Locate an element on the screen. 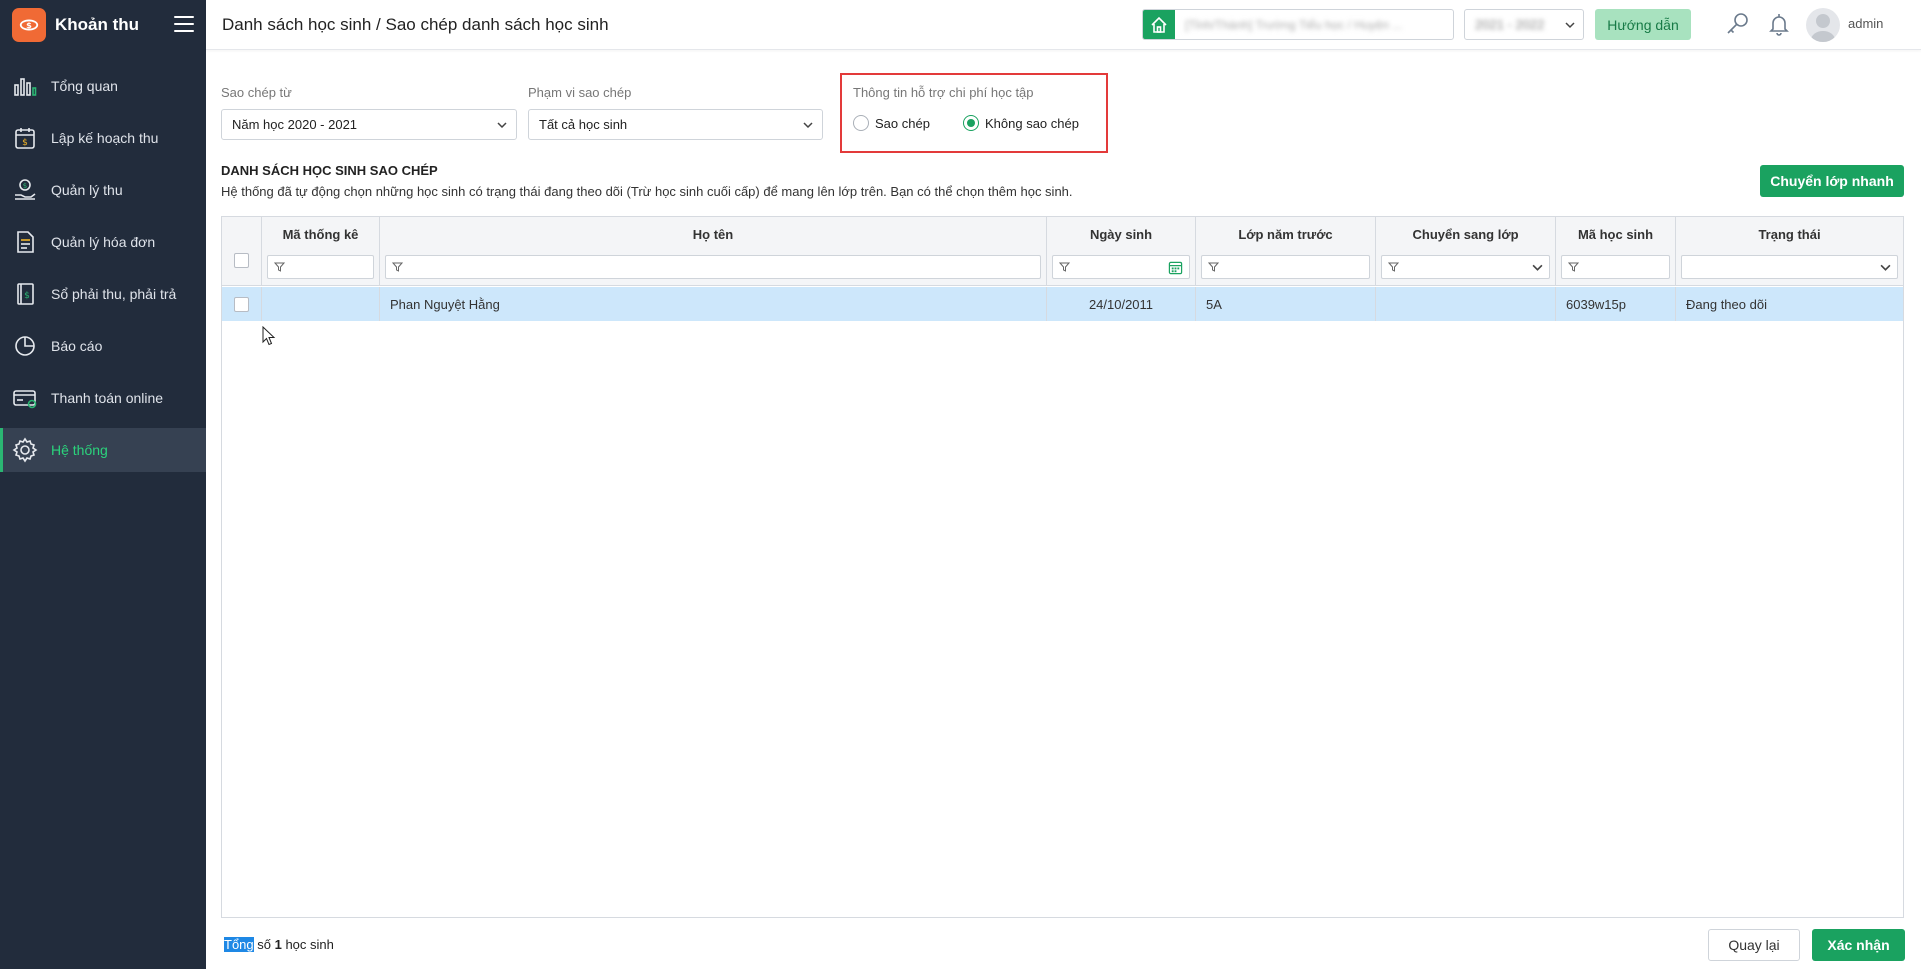  sidebar-item-he-thong: Hệ thống is located at coordinates (103, 450).